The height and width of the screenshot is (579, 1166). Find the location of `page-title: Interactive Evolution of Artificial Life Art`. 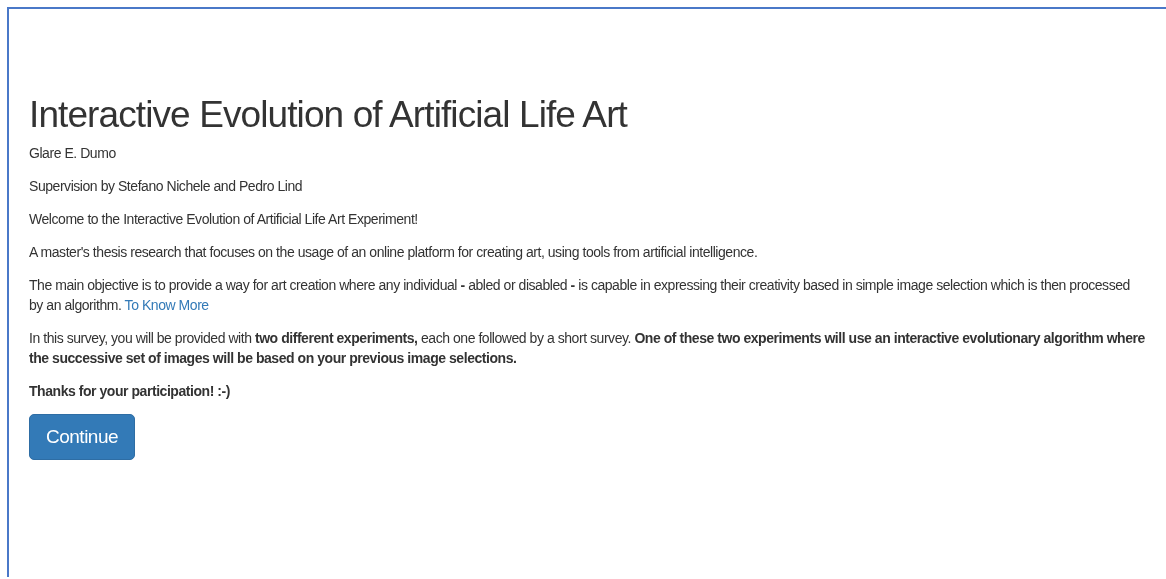

page-title: Interactive Evolution of Artificial Life Art is located at coordinates (329, 115).